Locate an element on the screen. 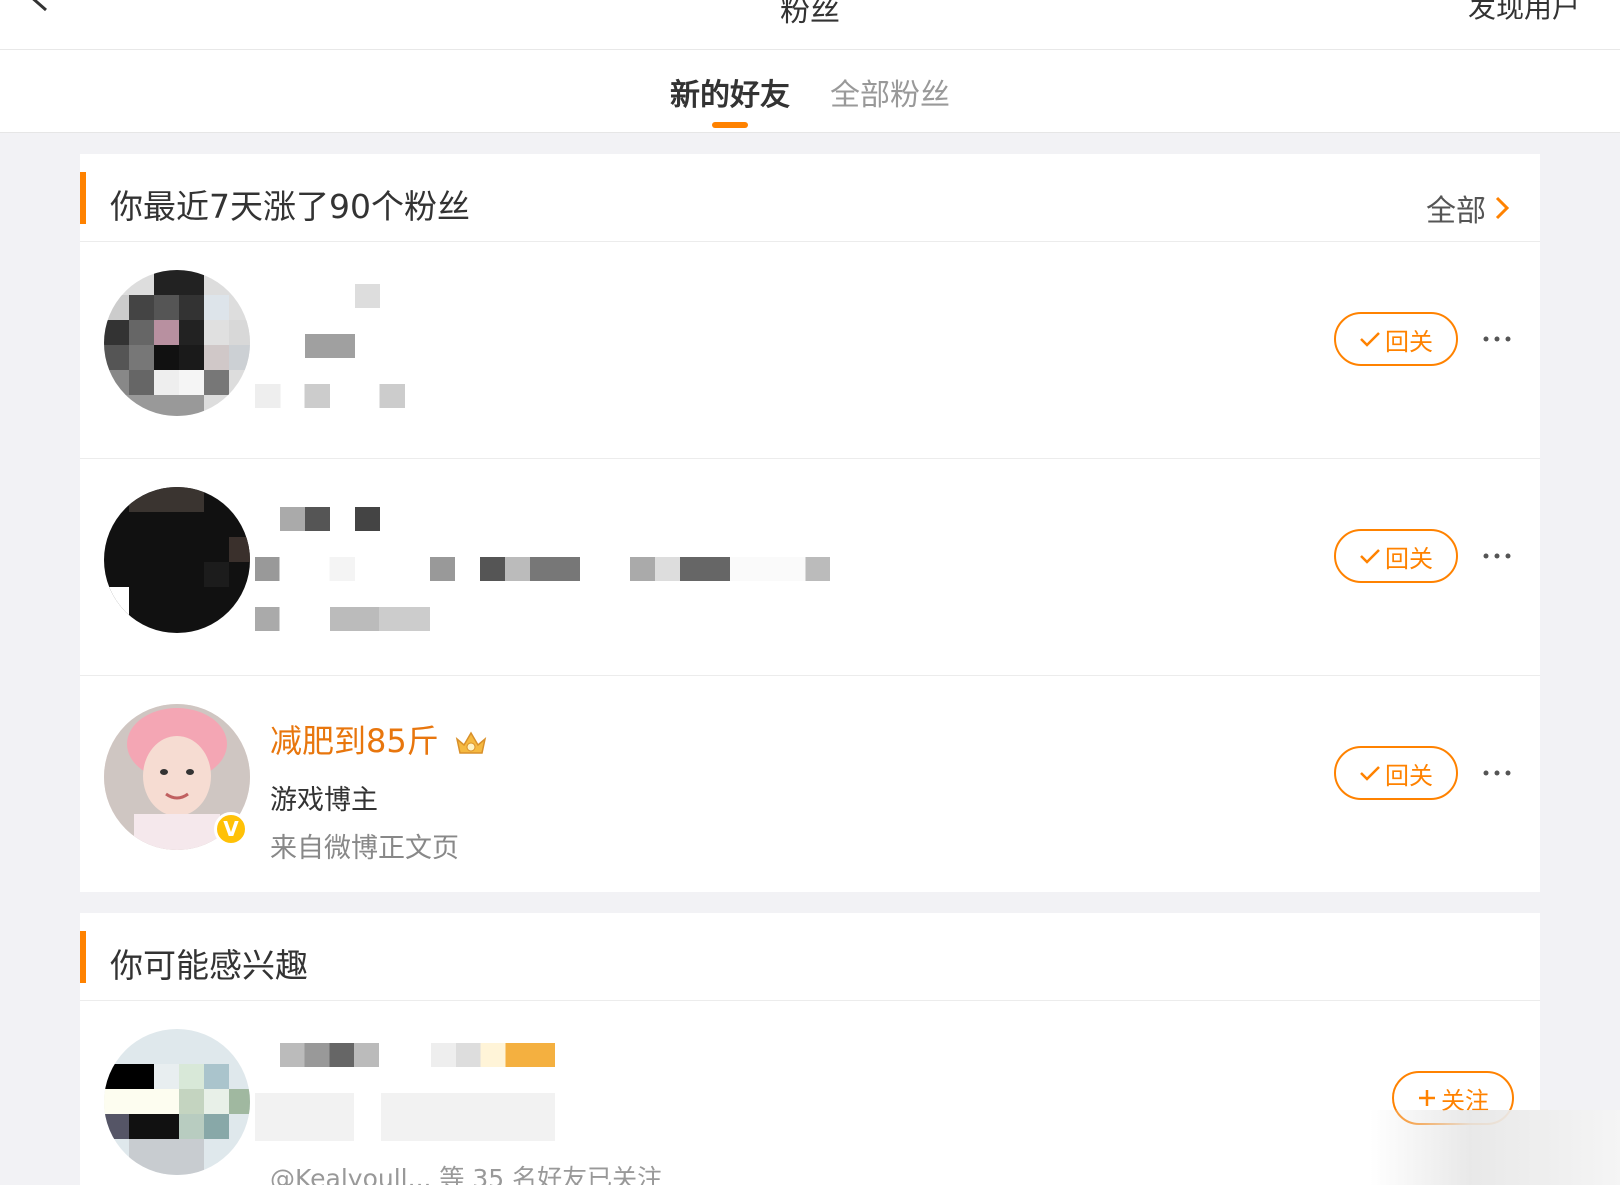  chevron-right-icon is located at coordinates (1502, 208).